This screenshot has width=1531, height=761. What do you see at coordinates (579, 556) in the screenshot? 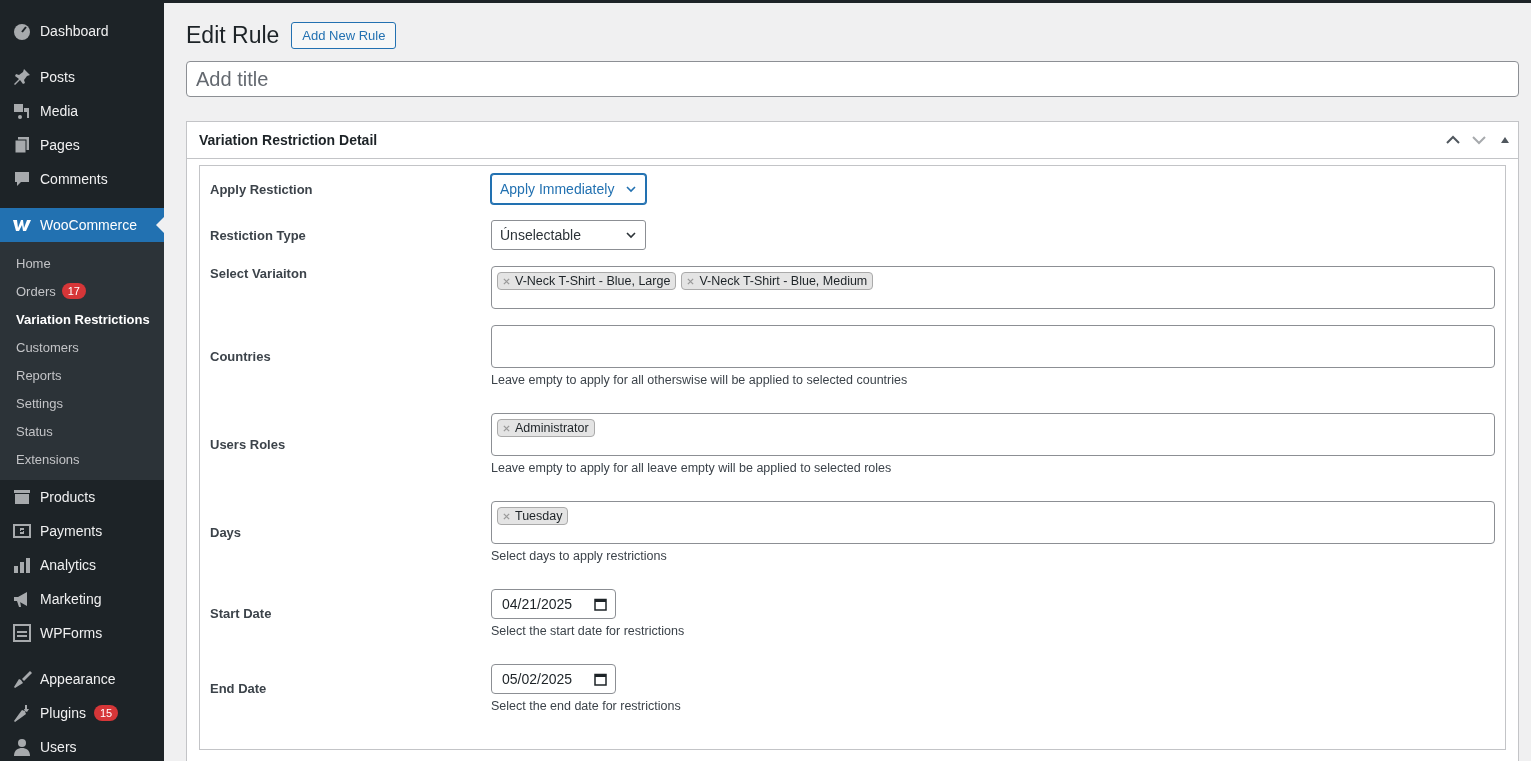
I see `help-text: Select days to apply restrictions` at bounding box center [579, 556].